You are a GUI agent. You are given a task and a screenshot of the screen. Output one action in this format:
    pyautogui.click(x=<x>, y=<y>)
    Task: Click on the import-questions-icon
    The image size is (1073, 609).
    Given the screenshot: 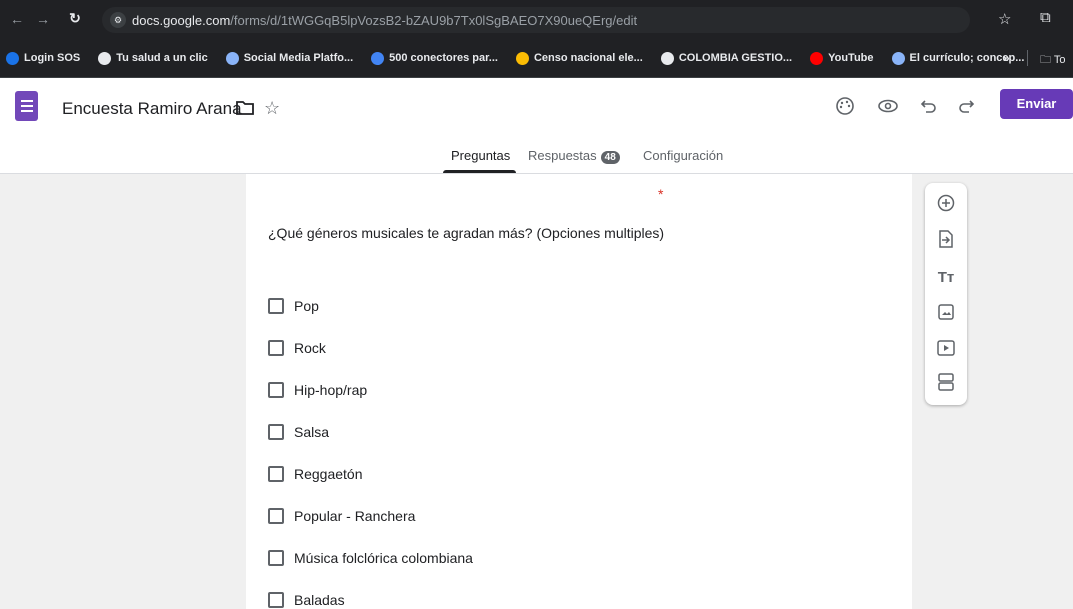 What is the action you would take?
    pyautogui.click(x=946, y=239)
    